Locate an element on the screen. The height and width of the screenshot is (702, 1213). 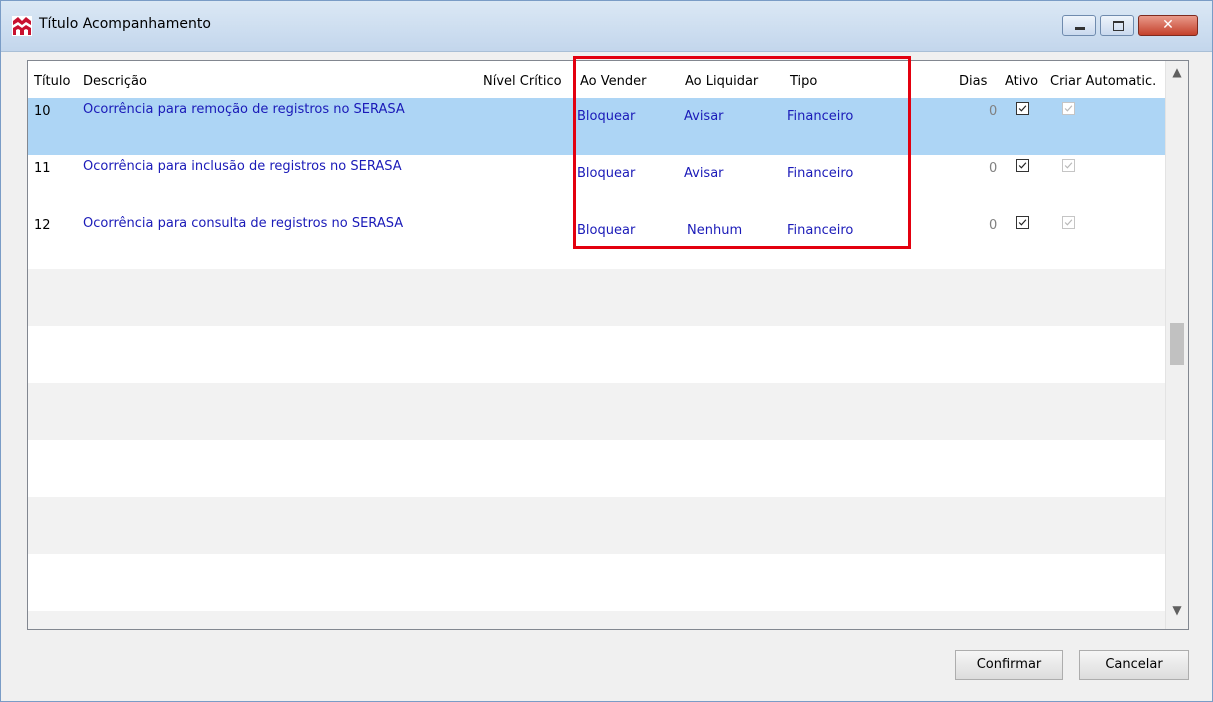
column-header-nivel-critico: Nível Crítico is located at coordinates (522, 81).